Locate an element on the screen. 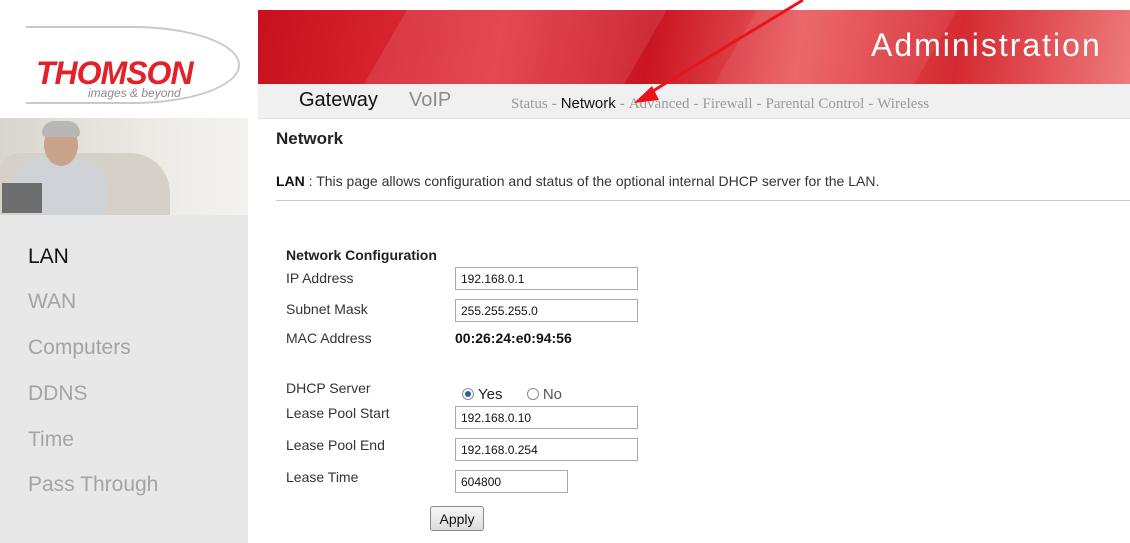 The image size is (1130, 543). page-title: Network is located at coordinates (310, 138).